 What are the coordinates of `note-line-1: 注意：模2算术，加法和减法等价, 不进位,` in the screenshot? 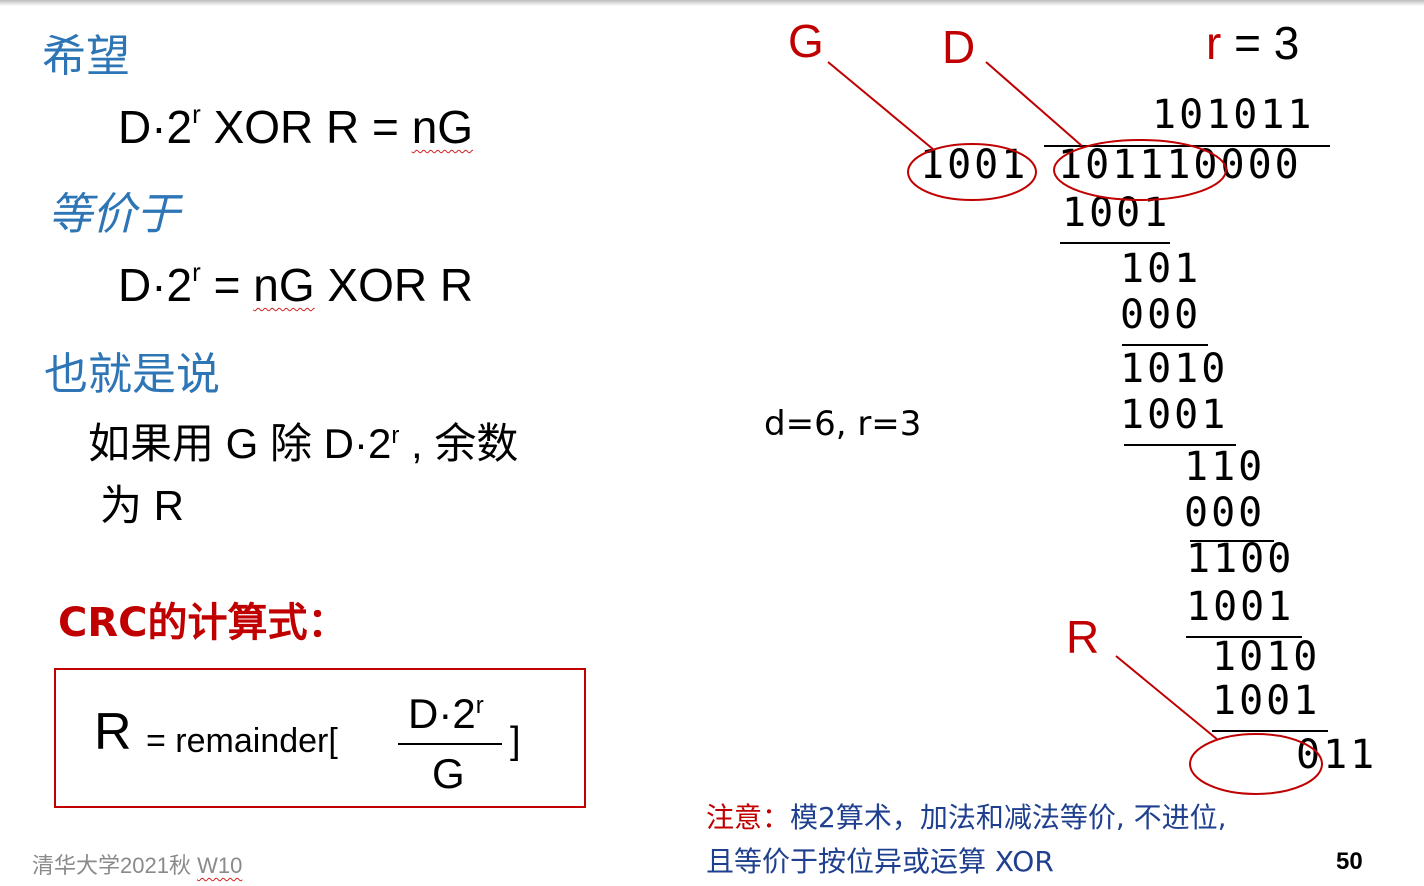 It's located at (966, 816).